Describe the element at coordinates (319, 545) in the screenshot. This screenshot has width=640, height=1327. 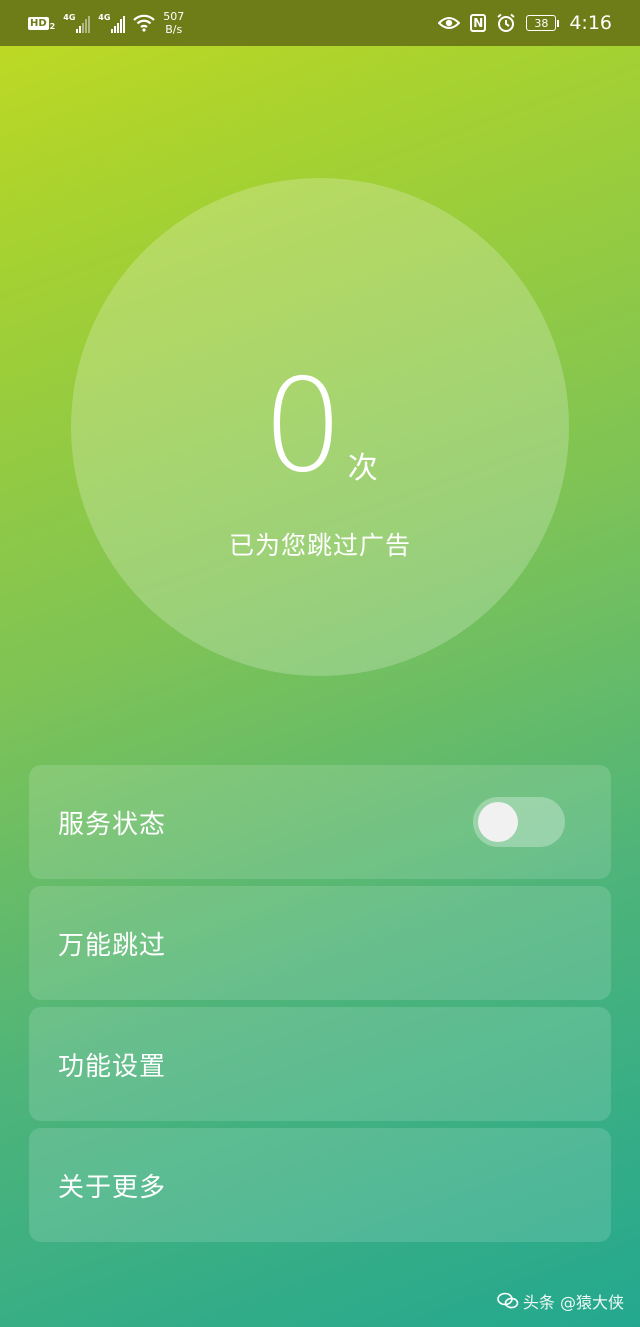
I see `skip-count-caption: 已为您跳过广告` at that location.